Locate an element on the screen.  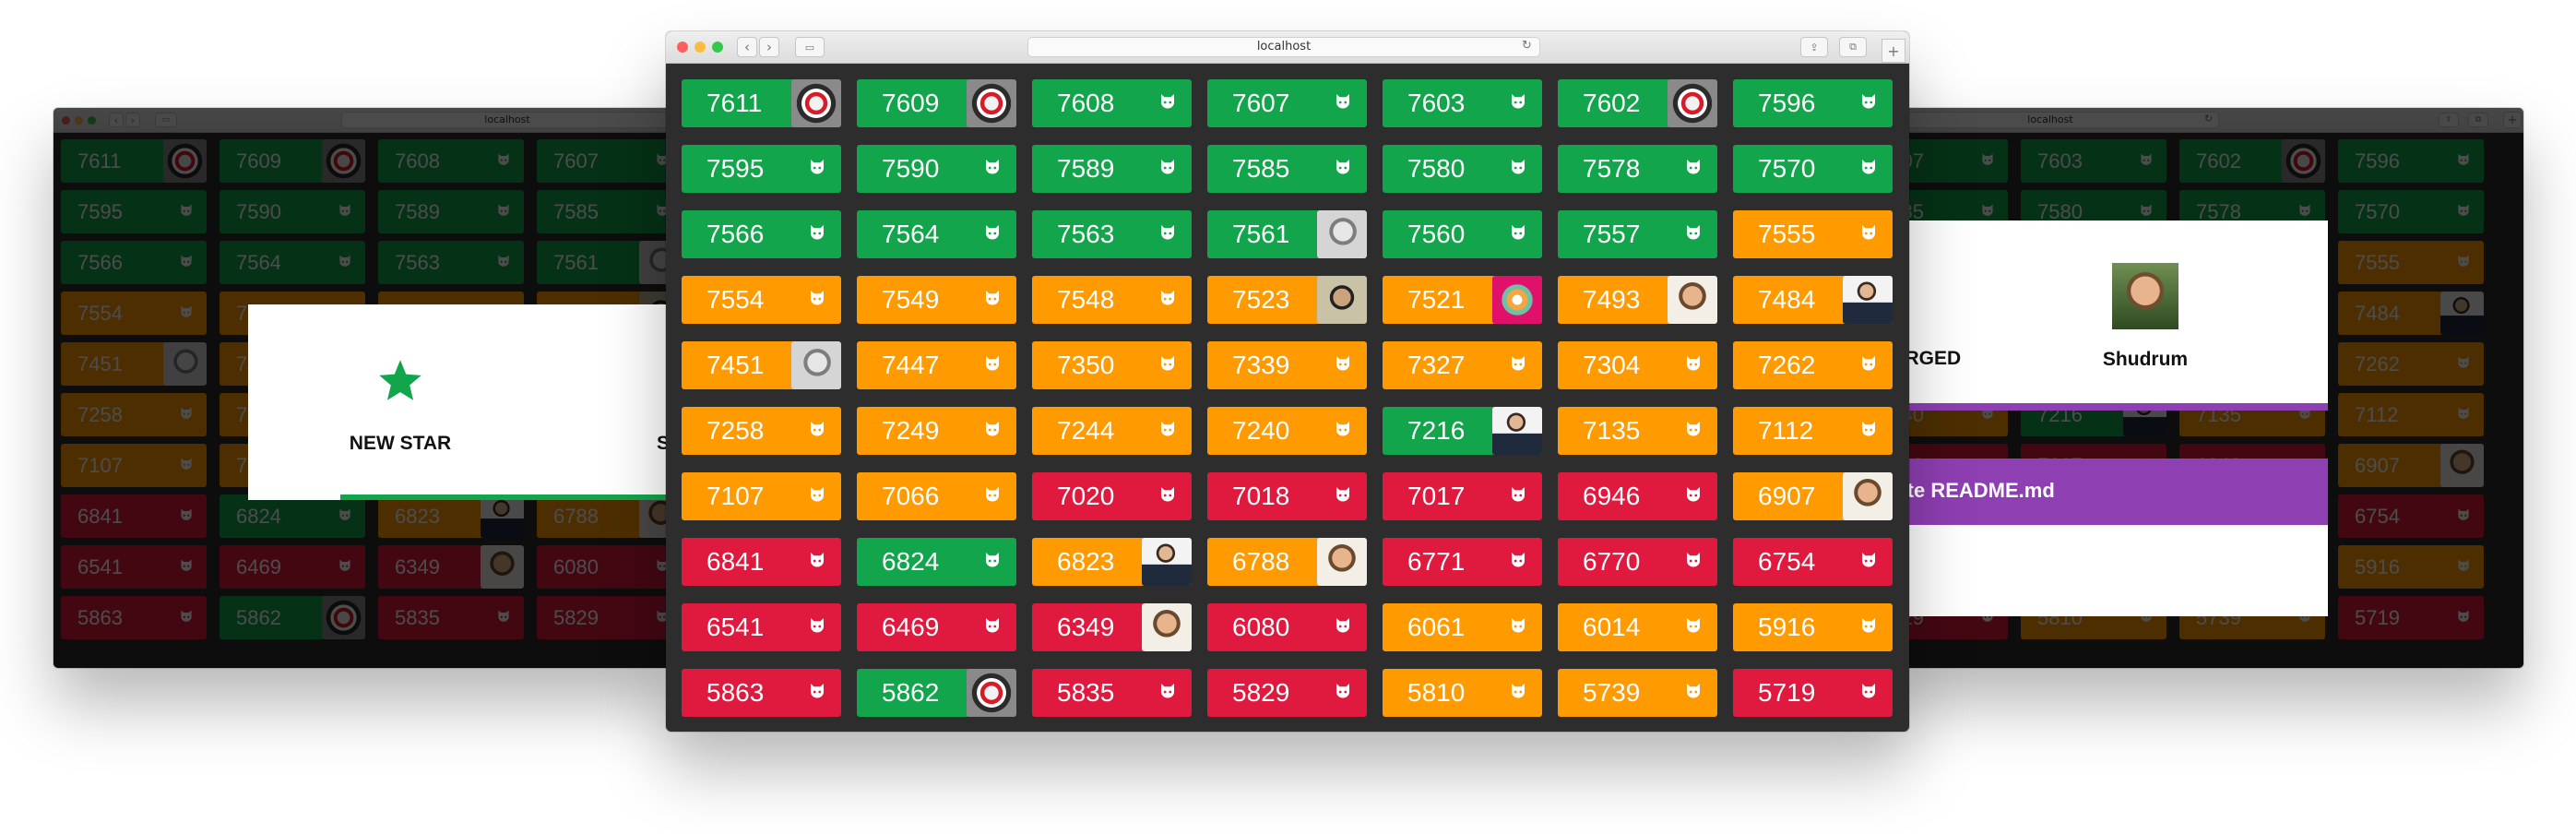
zoom-window-button is located at coordinates (717, 47).